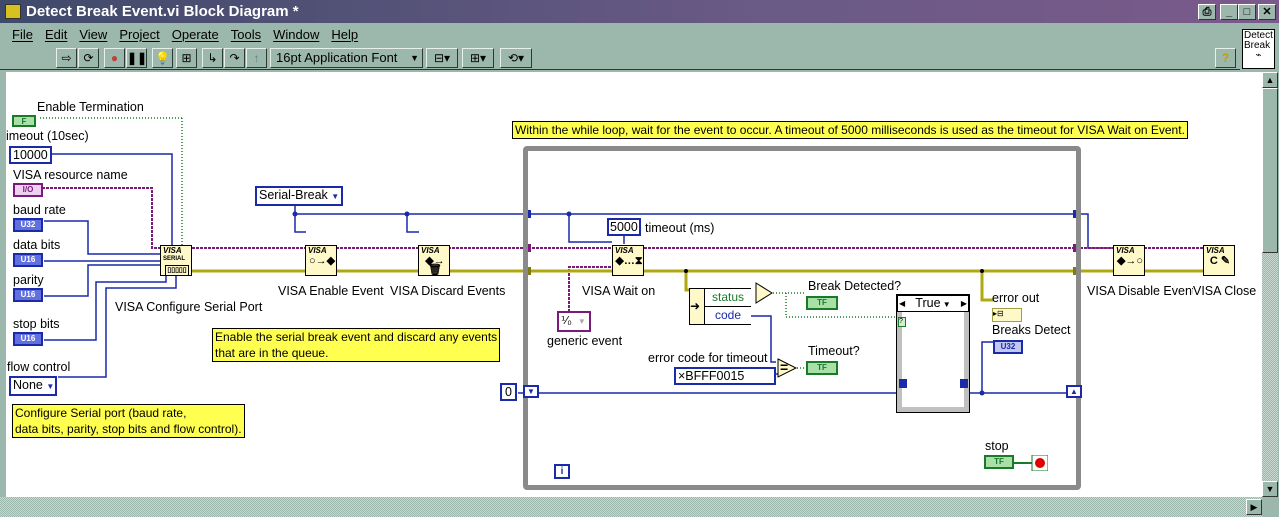  Describe the element at coordinates (903, 383) in the screenshot. I see `case-tunnel-in` at that location.